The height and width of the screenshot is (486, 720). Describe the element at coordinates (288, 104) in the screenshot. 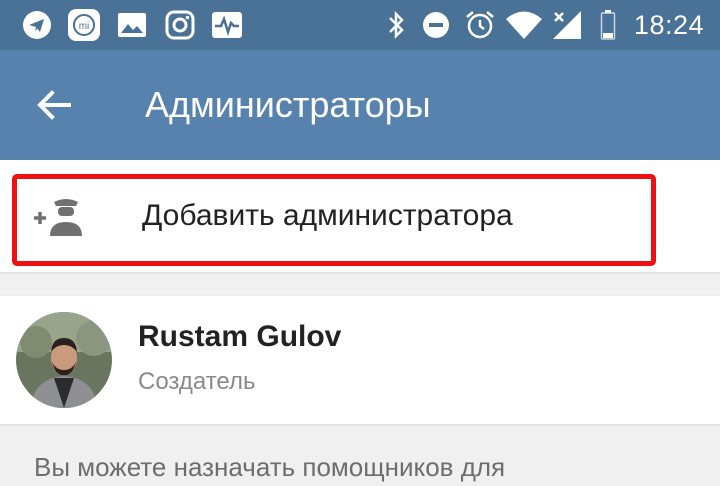

I see `page-title: Администраторы` at that location.